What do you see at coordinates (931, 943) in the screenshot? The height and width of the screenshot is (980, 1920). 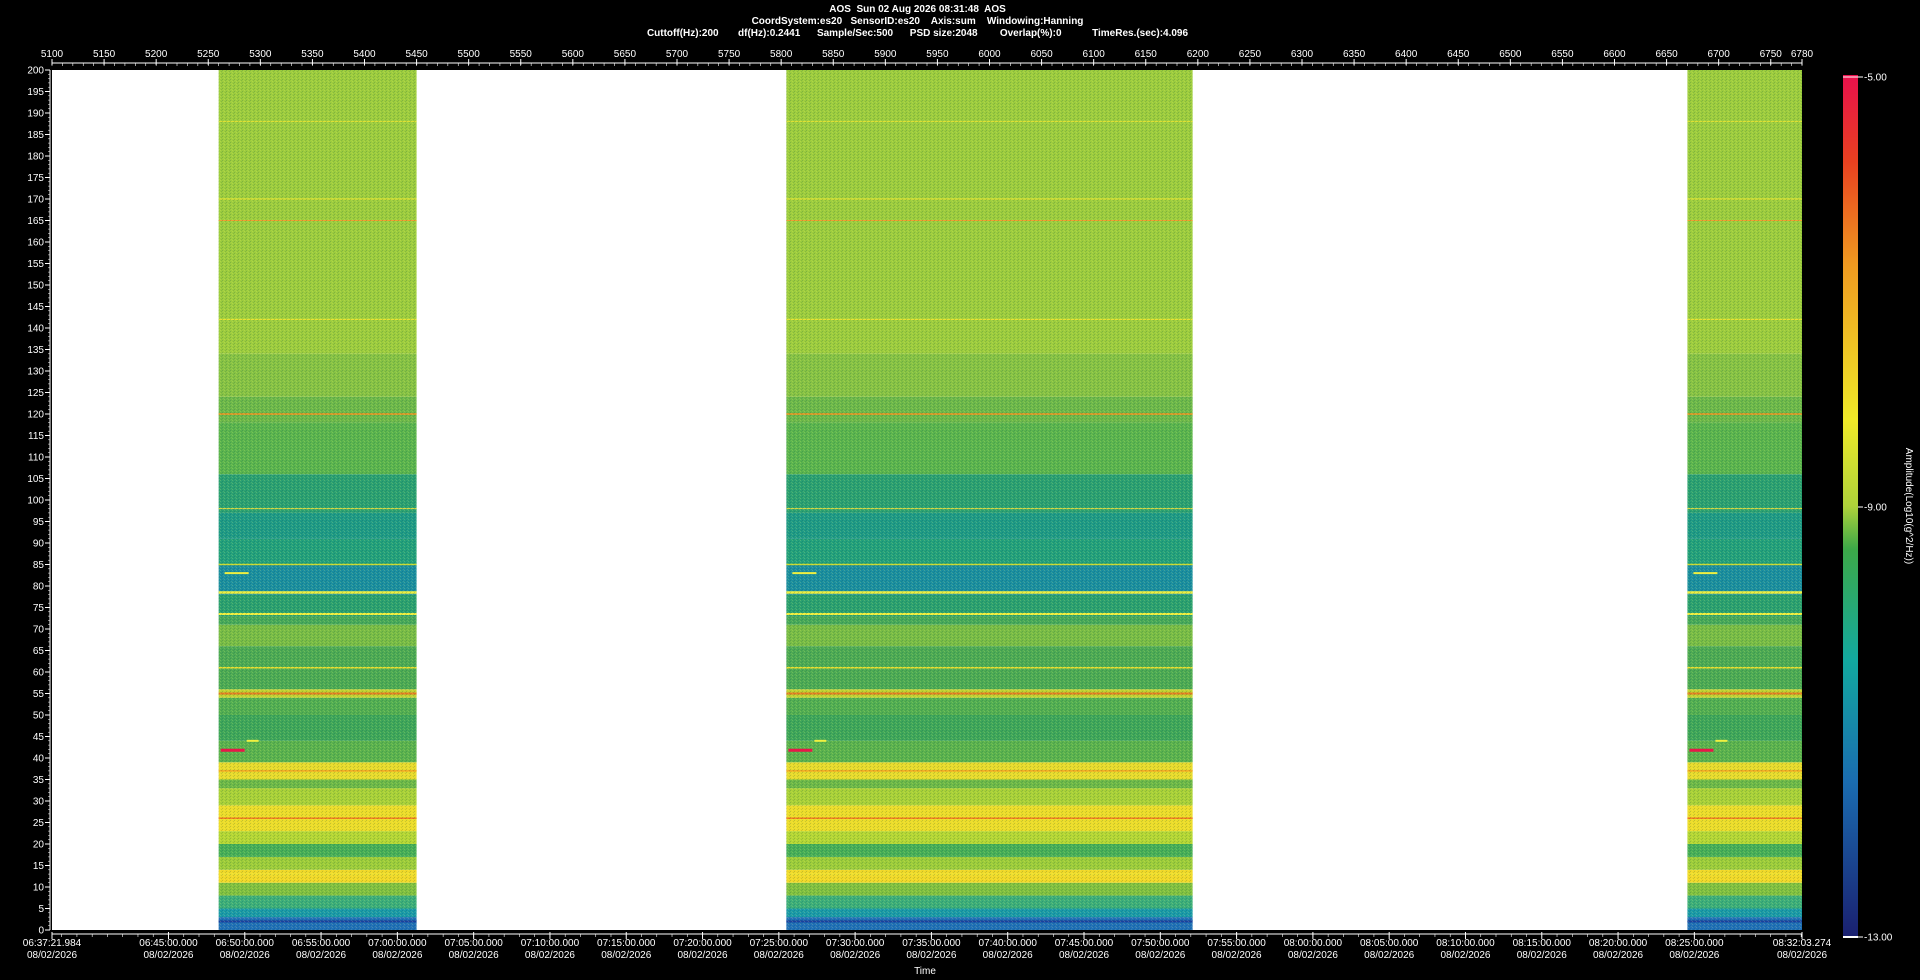 I see `x-tick-label: 07:35:00.000` at bounding box center [931, 943].